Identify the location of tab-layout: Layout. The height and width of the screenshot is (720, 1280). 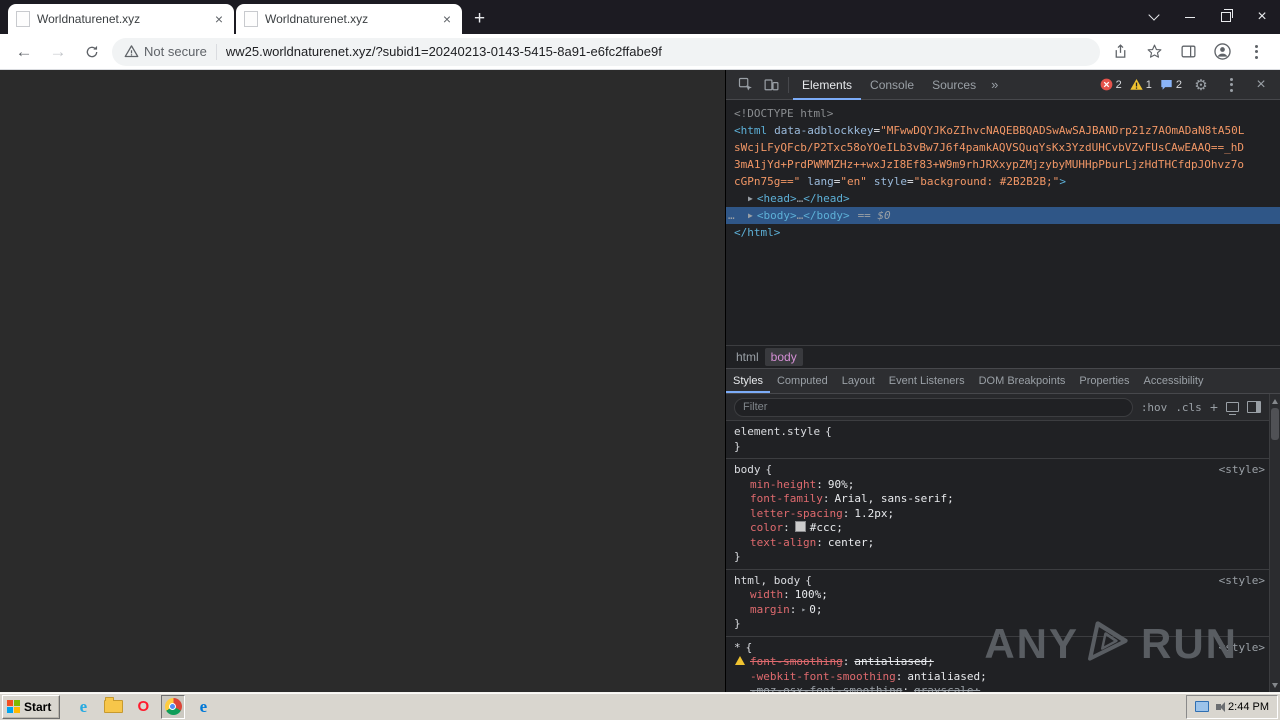
(858, 381).